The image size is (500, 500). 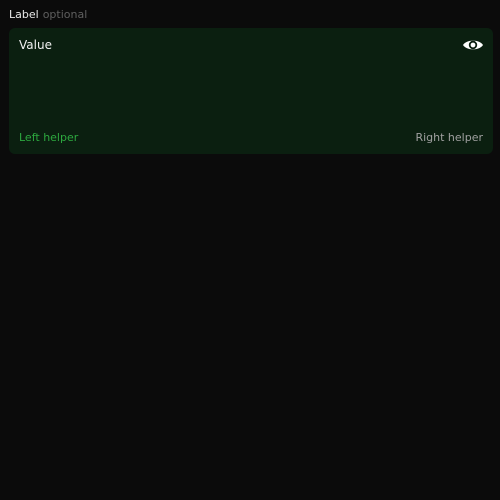 I want to click on field-value: Value, so click(x=35, y=45).